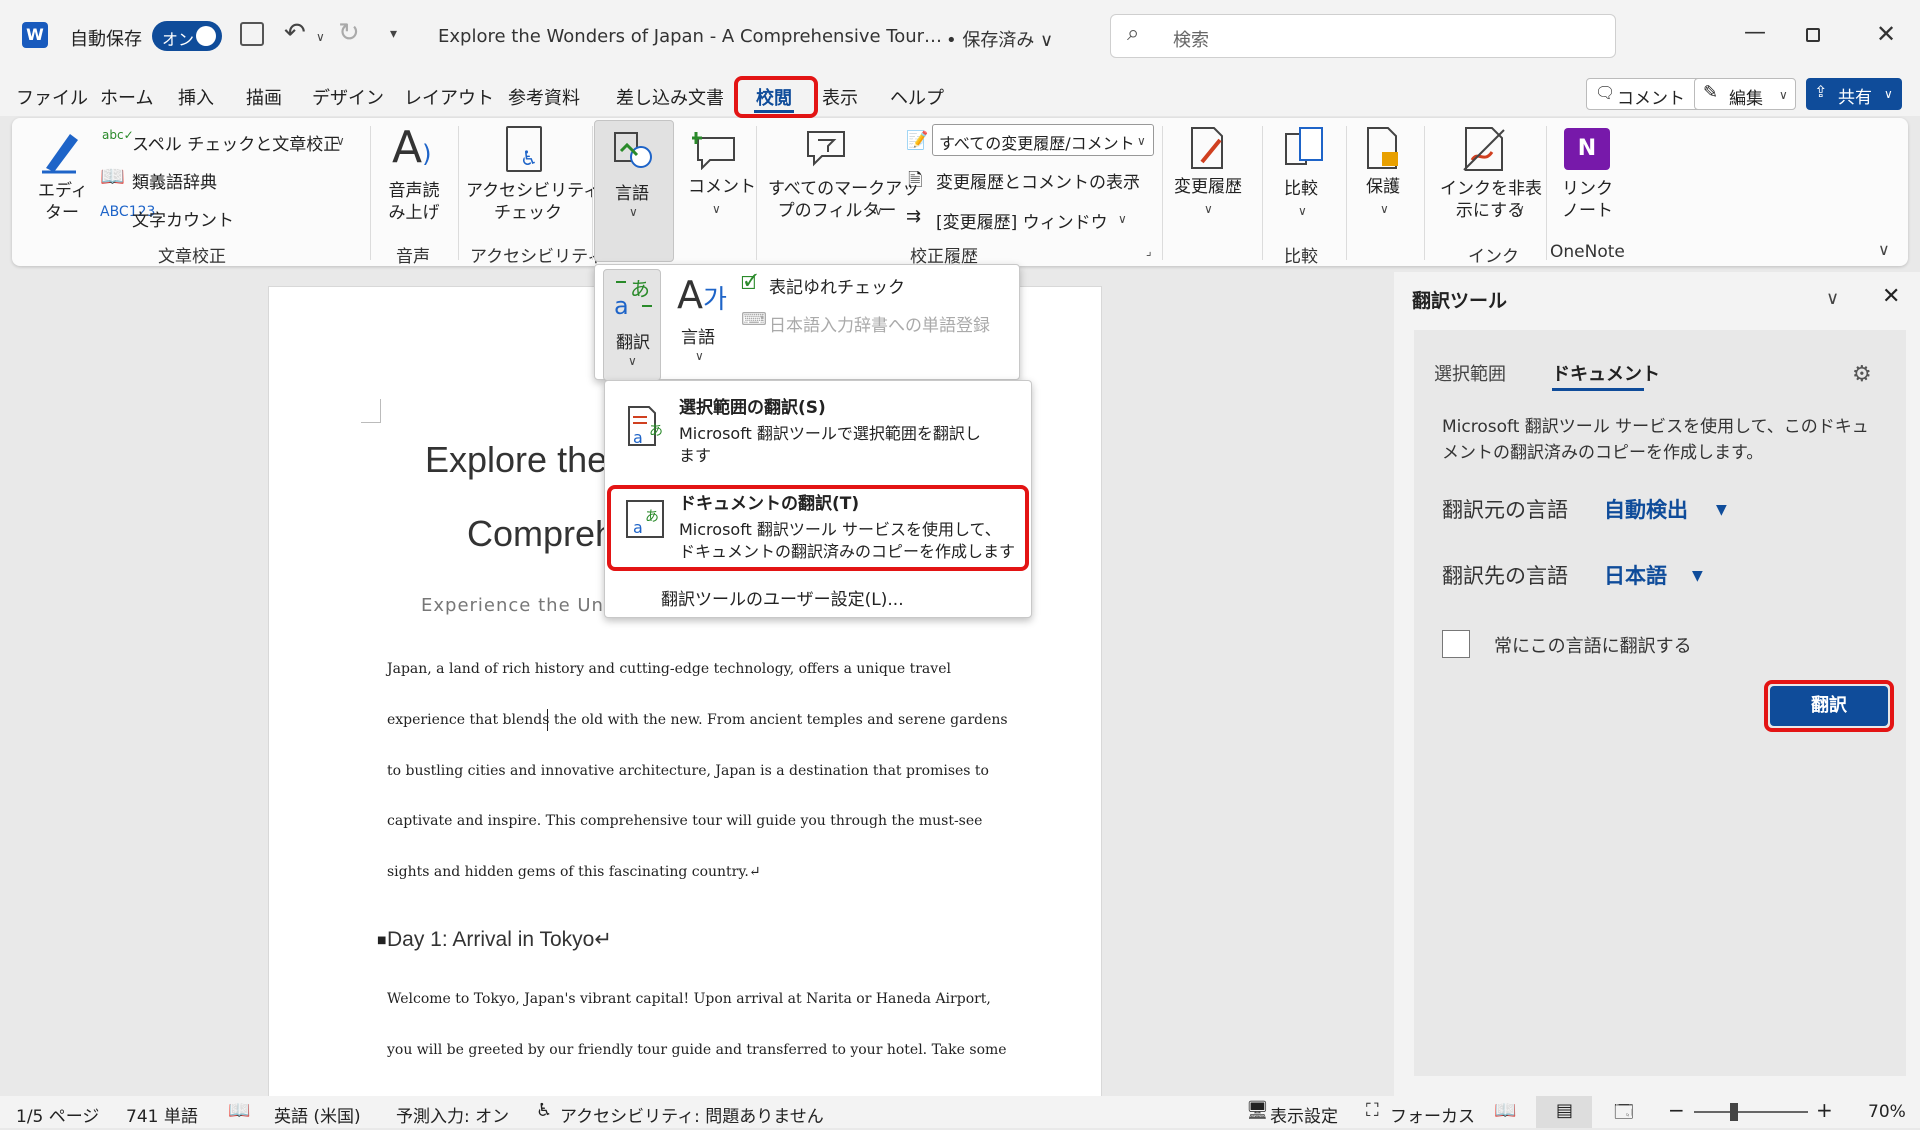 The width and height of the screenshot is (1920, 1130). Describe the element at coordinates (1456, 644) in the screenshot. I see `always-translate-checkbox` at that location.